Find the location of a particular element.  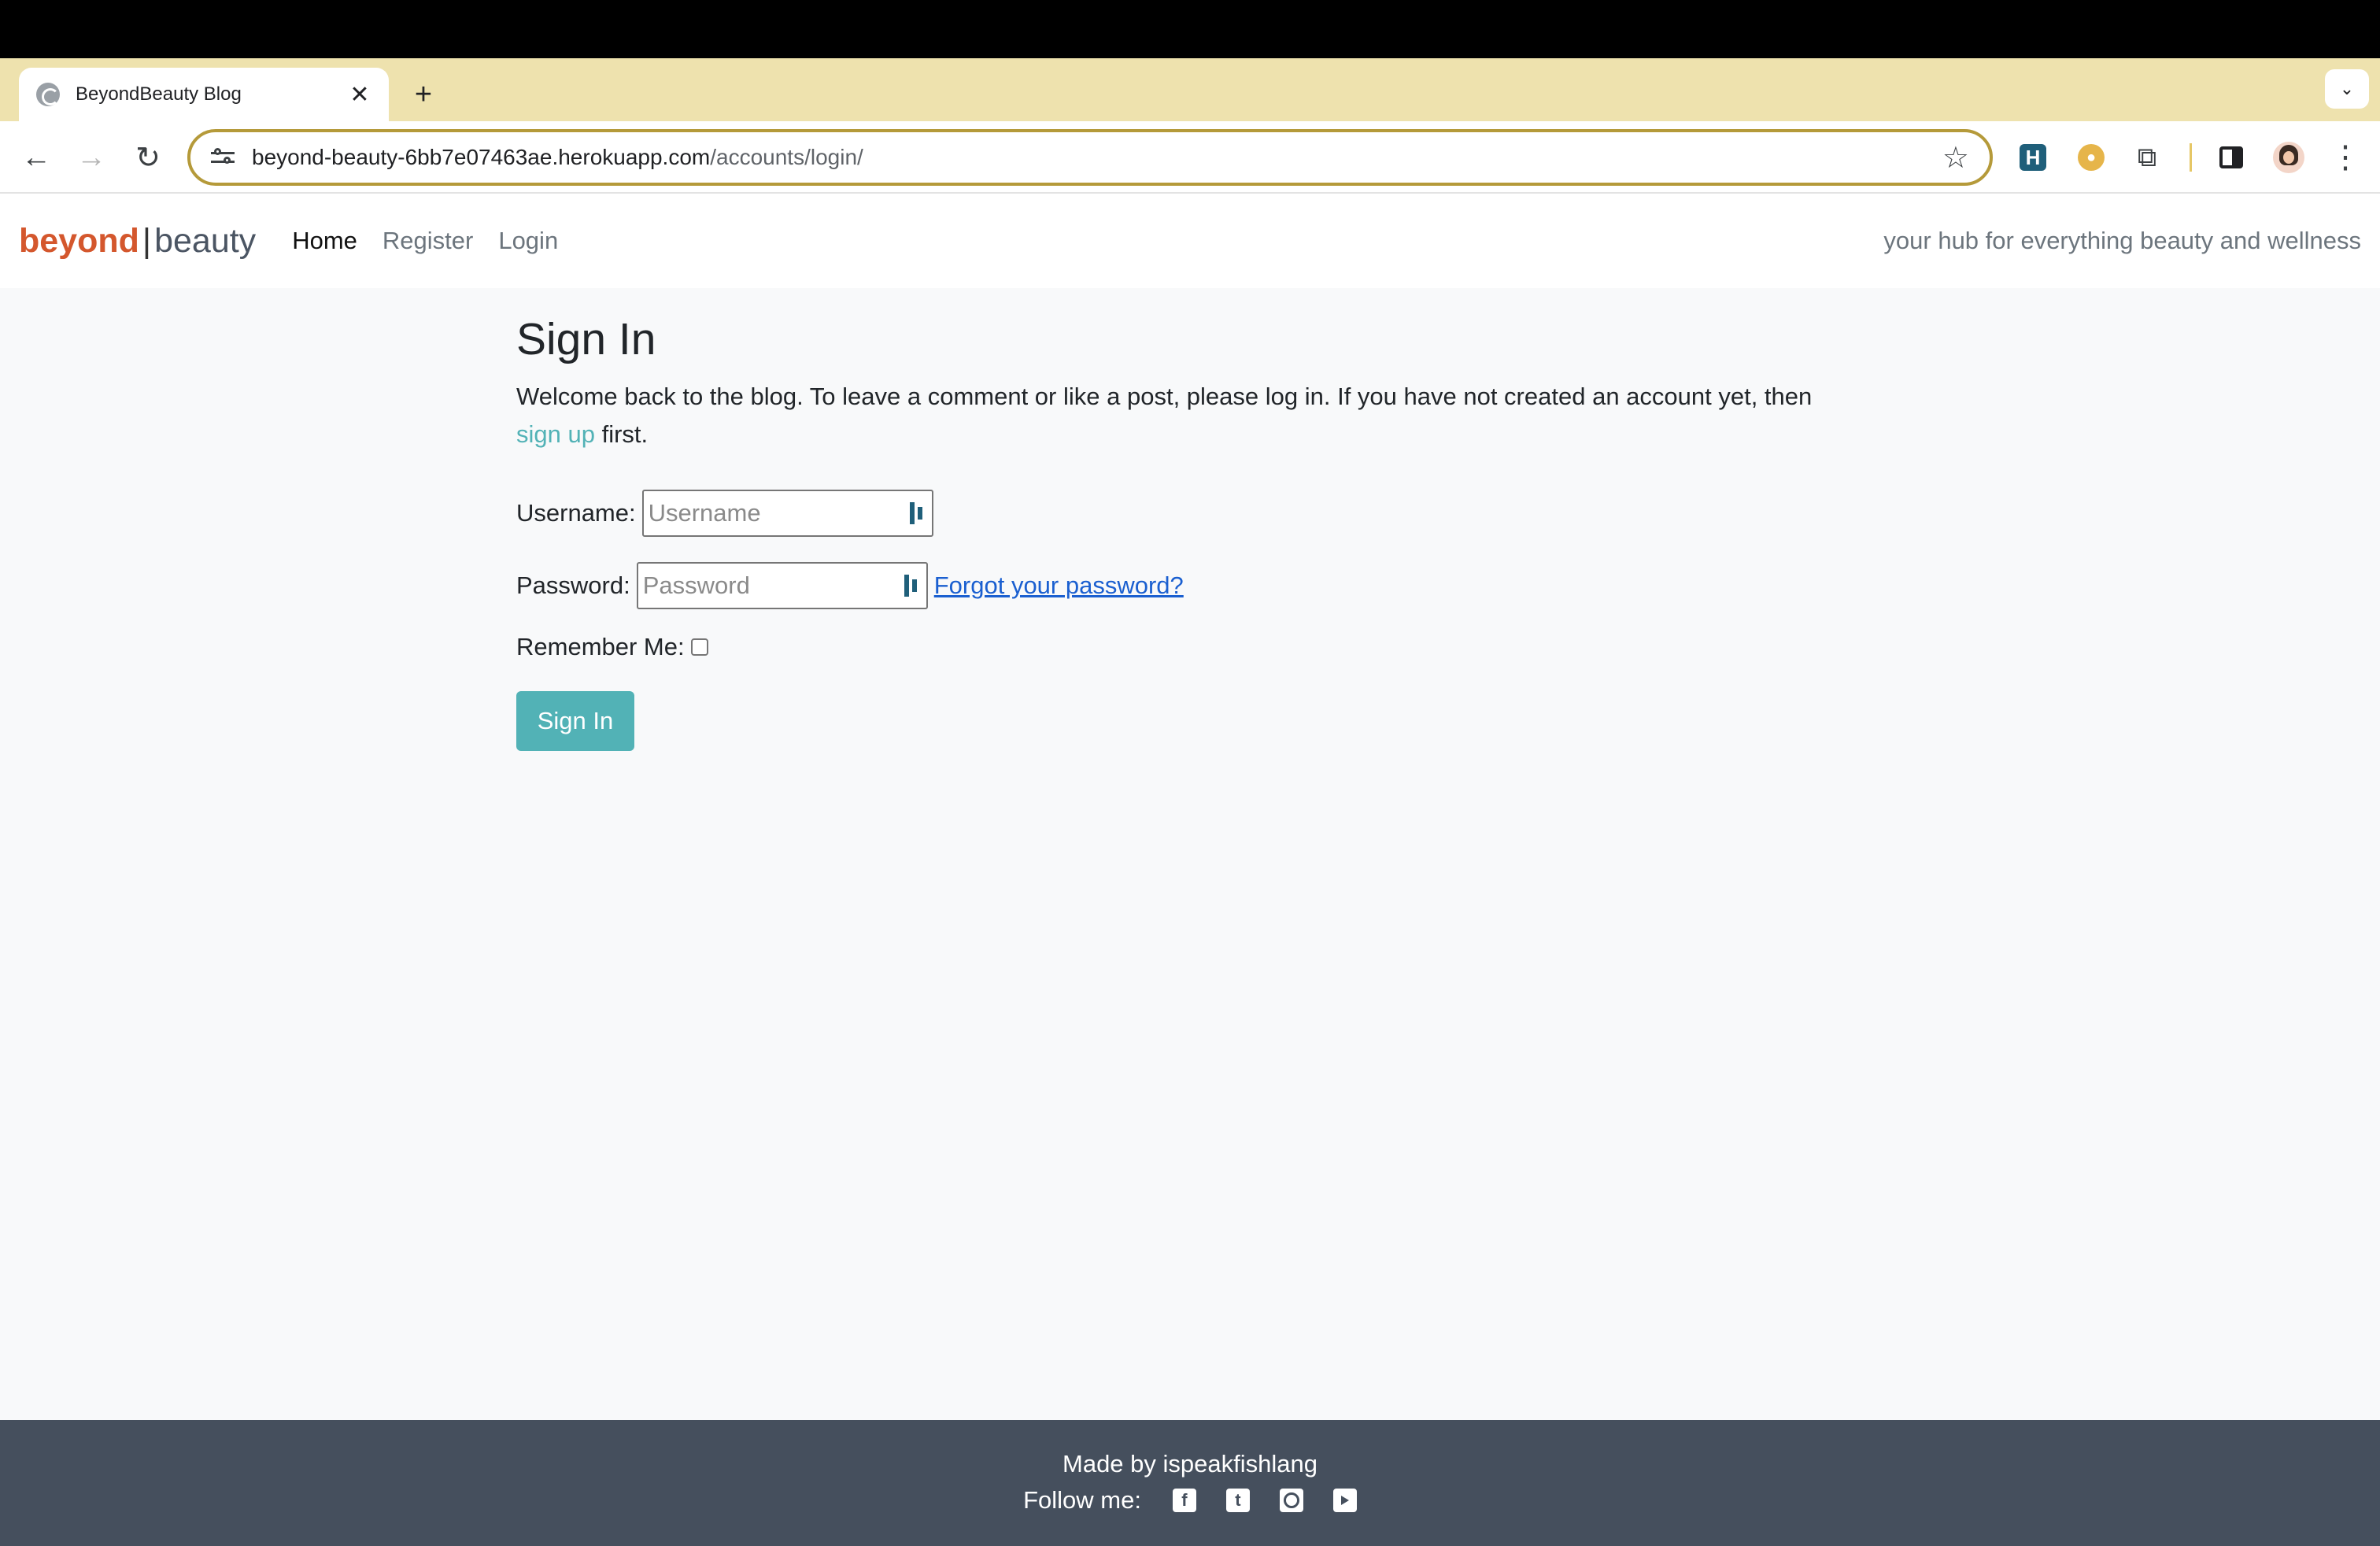

chevron-down-icon: ⌄ is located at coordinates (2347, 88).